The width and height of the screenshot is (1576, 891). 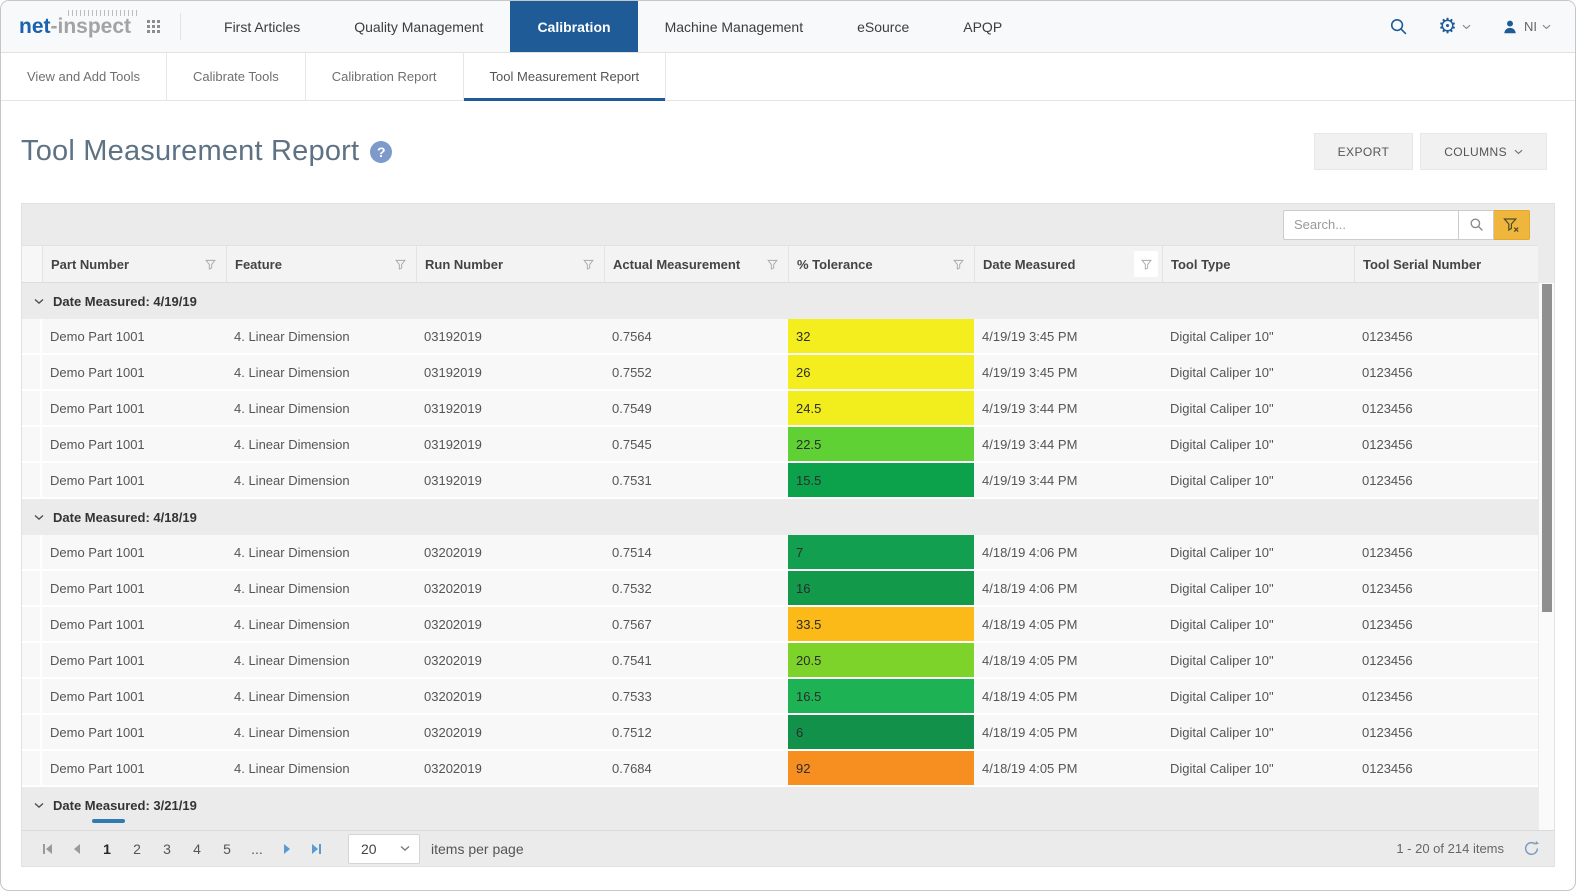 What do you see at coordinates (236, 76) in the screenshot?
I see `tab-calibrate-tools: Calibrate Tools` at bounding box center [236, 76].